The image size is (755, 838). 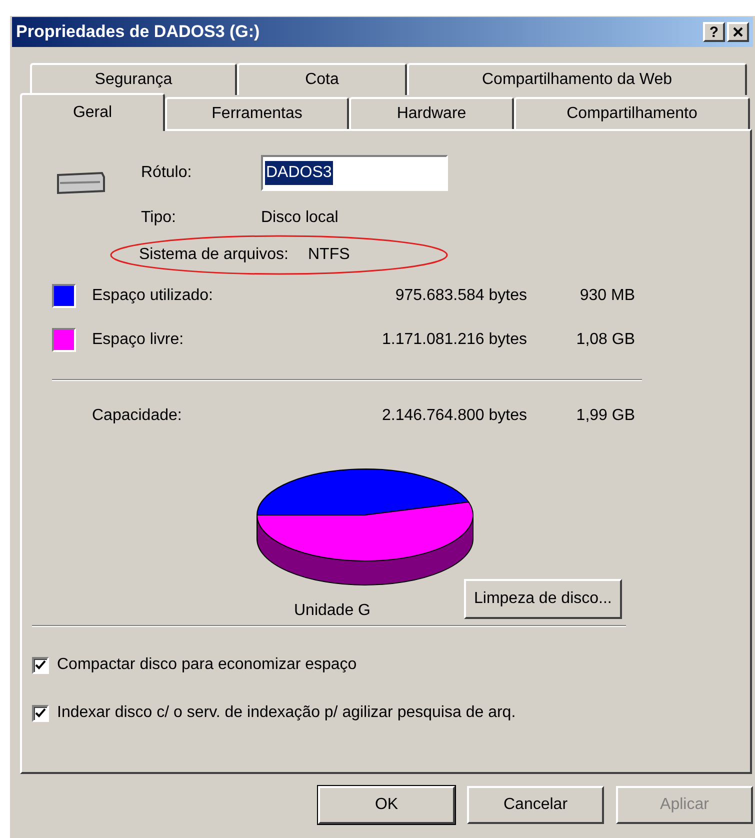 I want to click on drive-caption: Unidade G, so click(x=333, y=611).